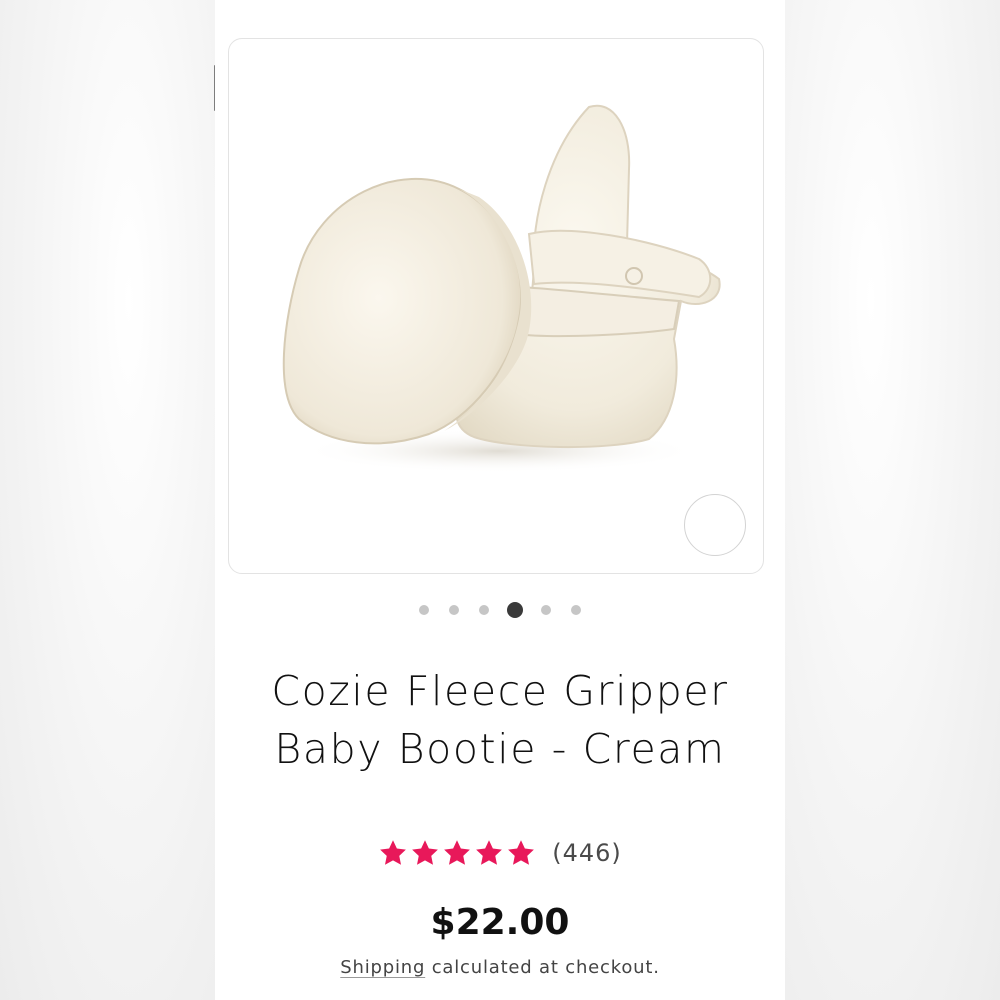  I want to click on product-price: $22.00, so click(500, 922).